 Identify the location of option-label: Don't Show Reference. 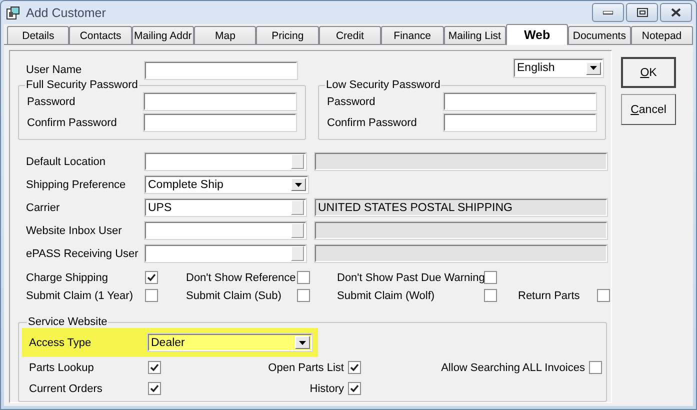
(241, 278).